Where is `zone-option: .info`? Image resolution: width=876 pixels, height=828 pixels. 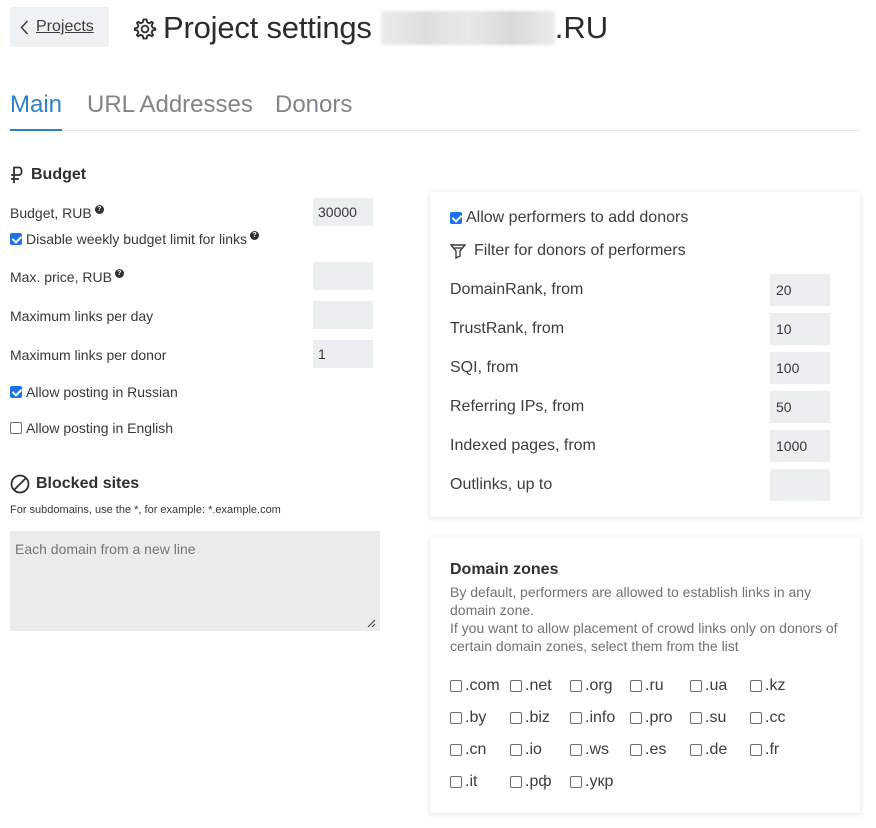
zone-option: .info is located at coordinates (592, 718).